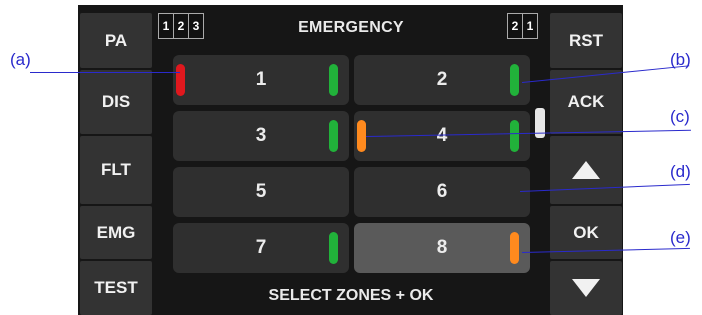 This screenshot has width=702, height=315. I want to click on zone-label: 2, so click(442, 79).